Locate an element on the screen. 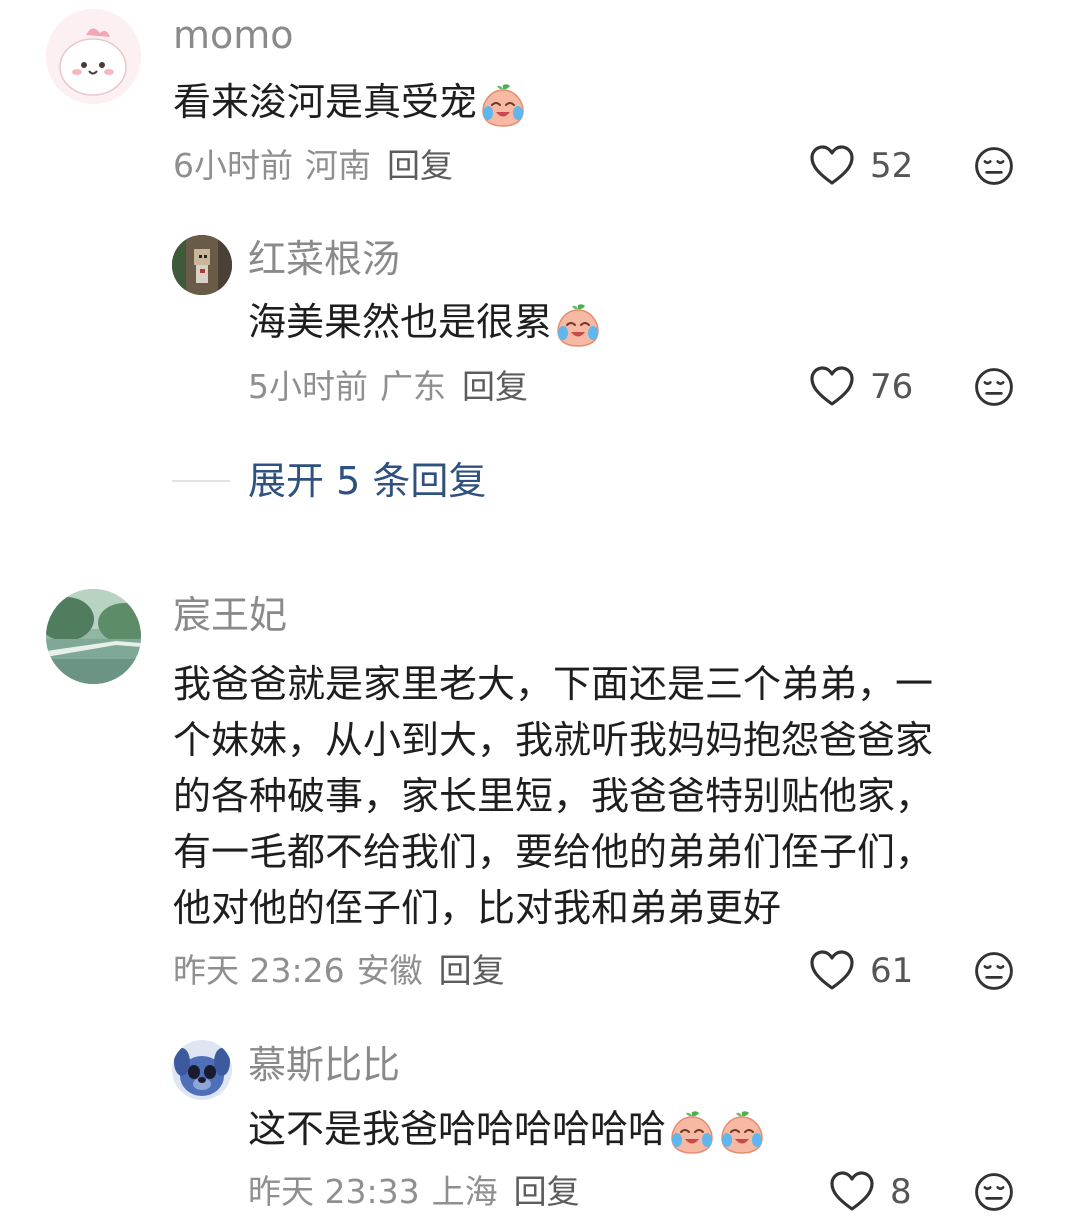 This screenshot has width=1080, height=1229. comment-meta: 6小时前 河南 回复 is located at coordinates (313, 165).